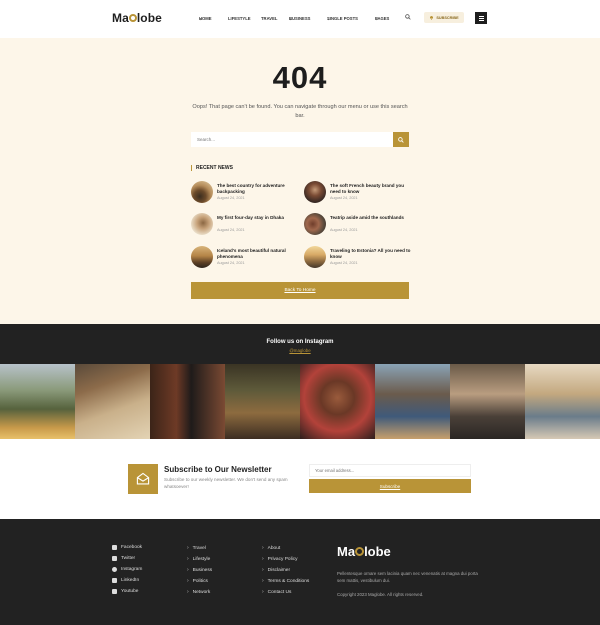  I want to click on footer-social-linkedin: LinkedIn, so click(125, 580).